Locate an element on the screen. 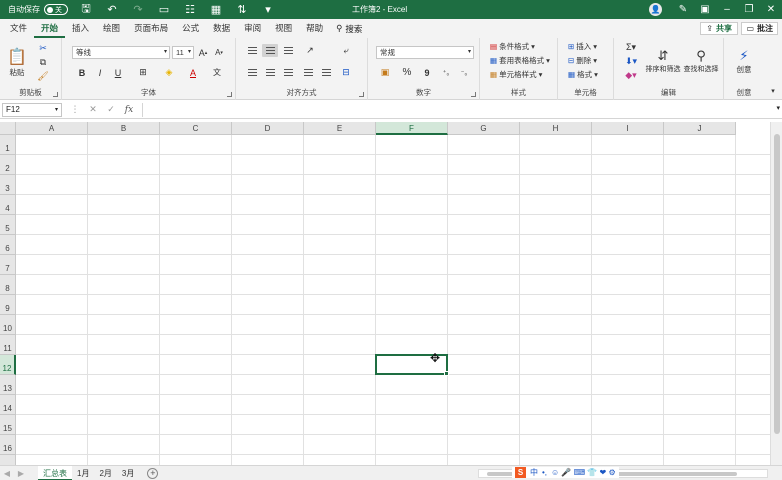 This screenshot has height=480, width=782. fill-icon: ⬇▾ is located at coordinates (631, 61).